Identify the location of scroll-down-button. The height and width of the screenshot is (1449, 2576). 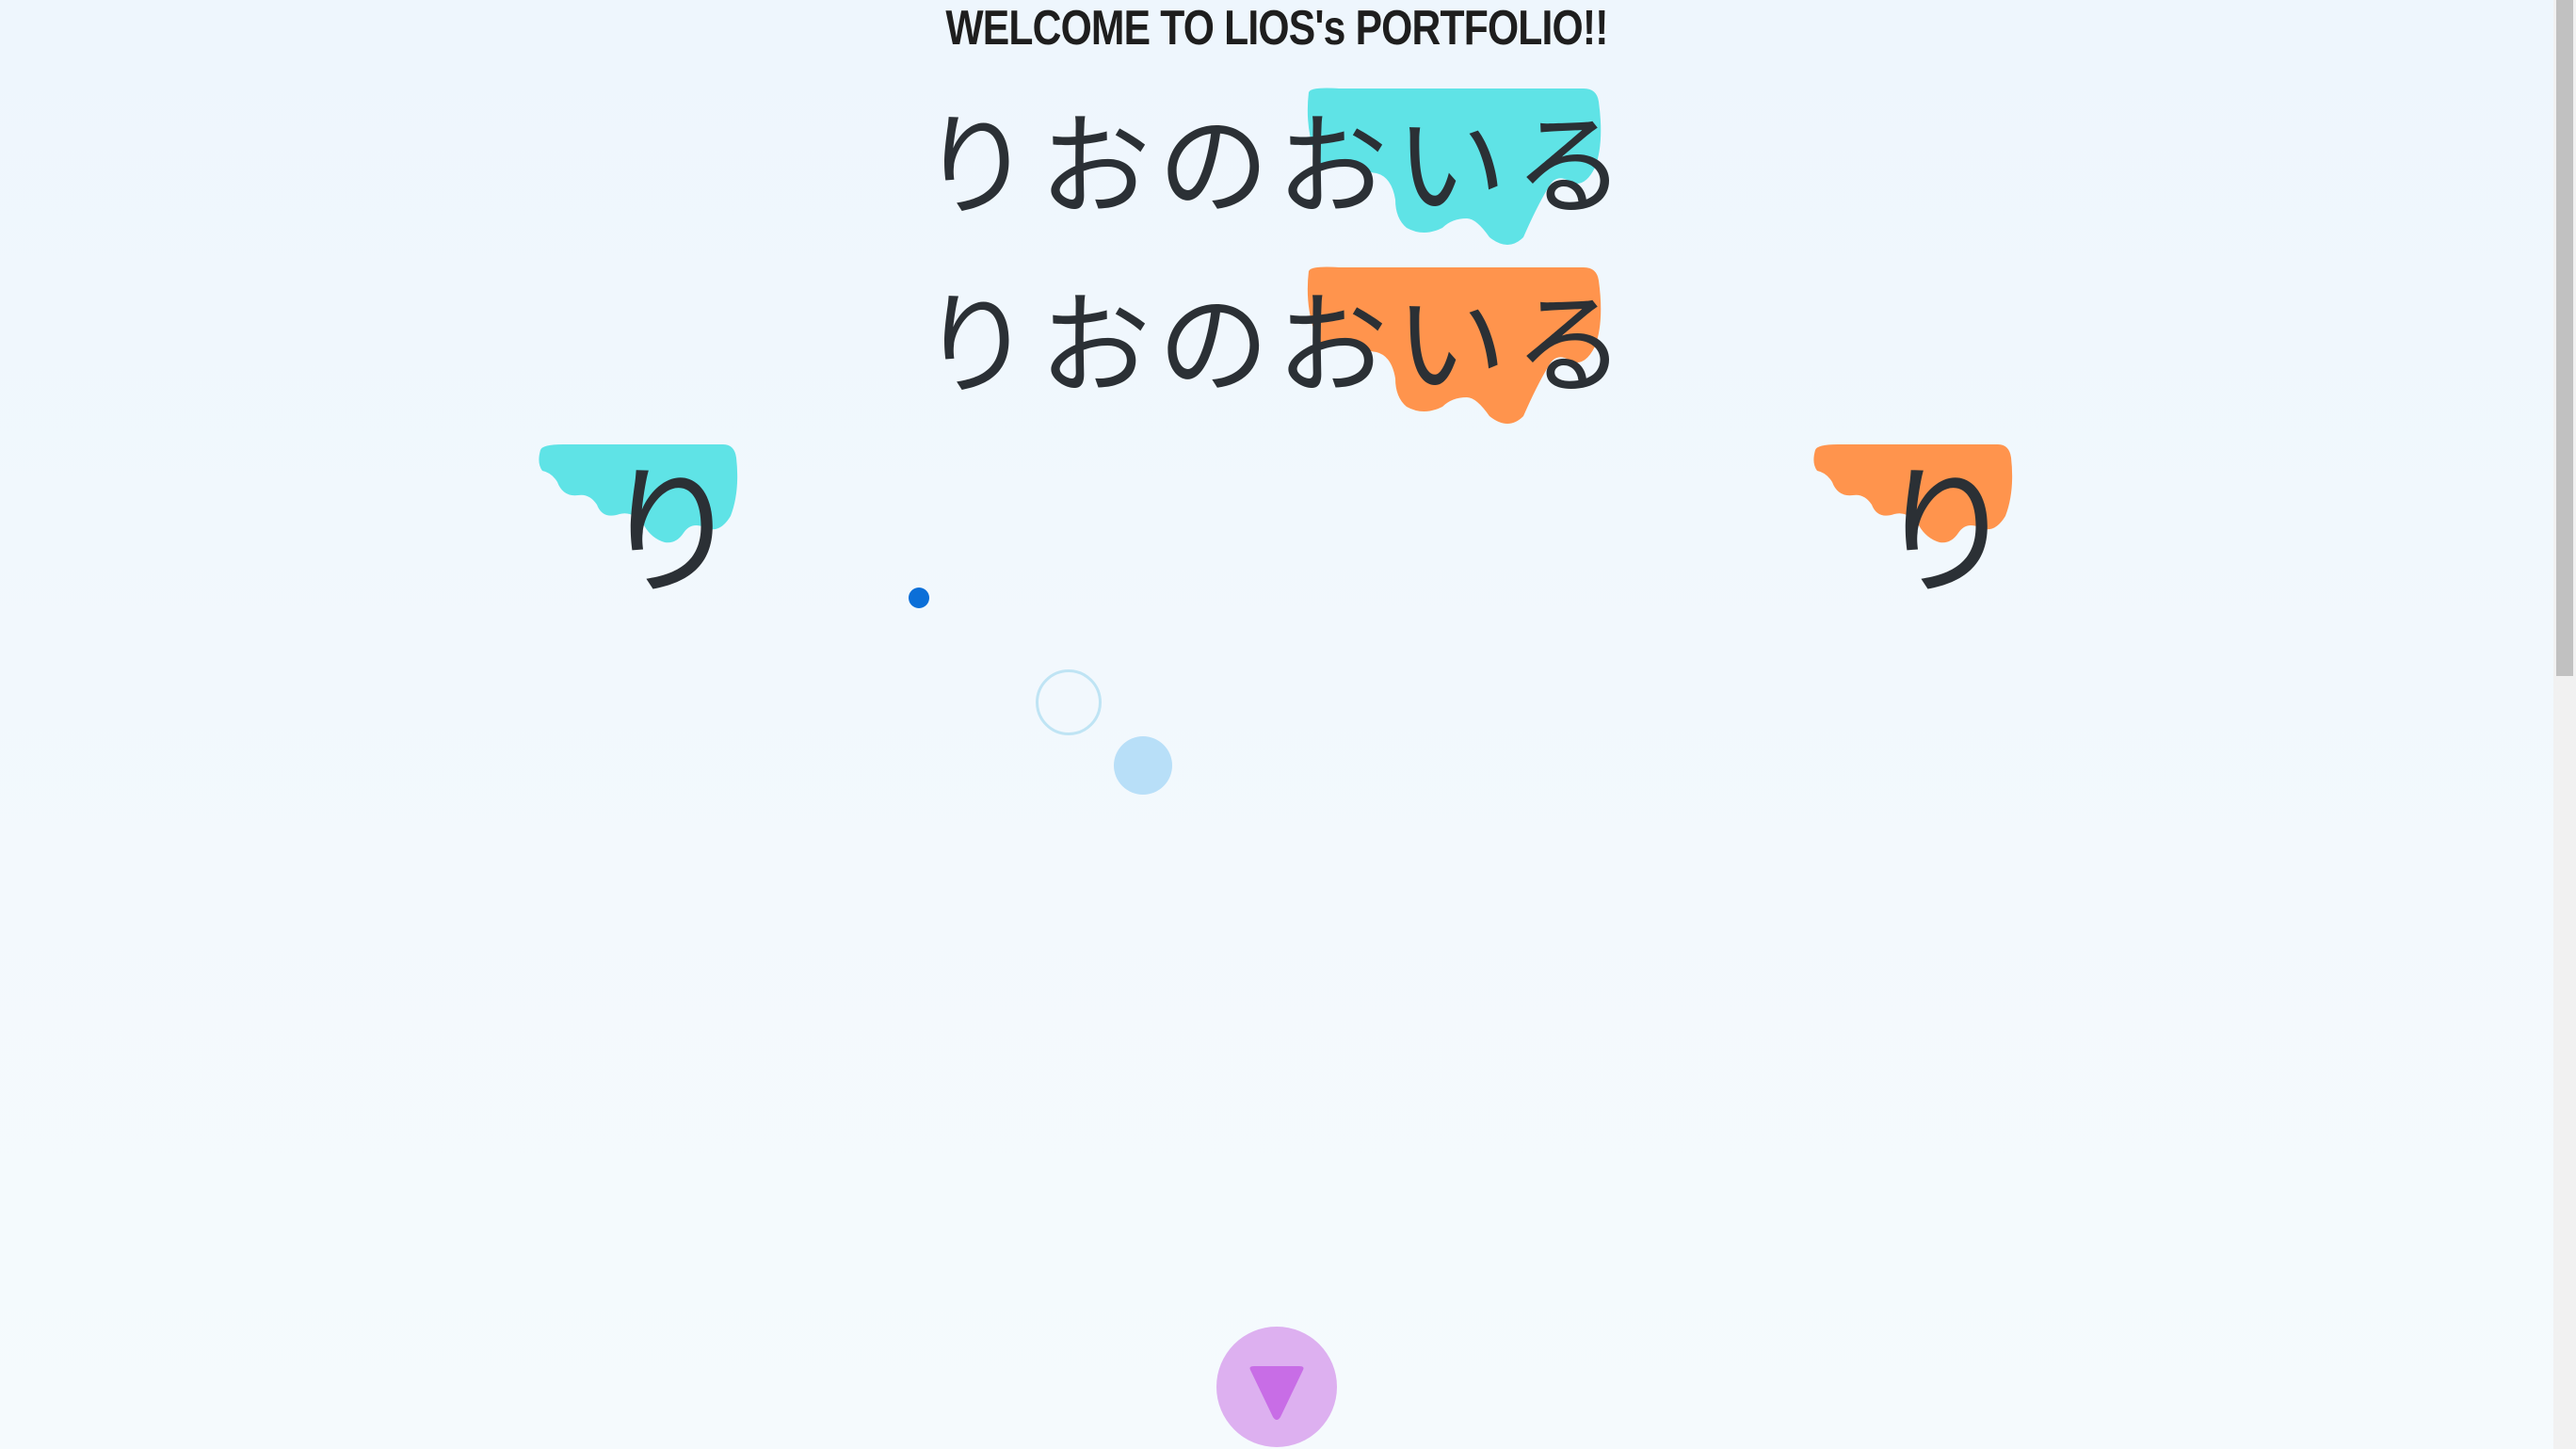
(1276, 1387).